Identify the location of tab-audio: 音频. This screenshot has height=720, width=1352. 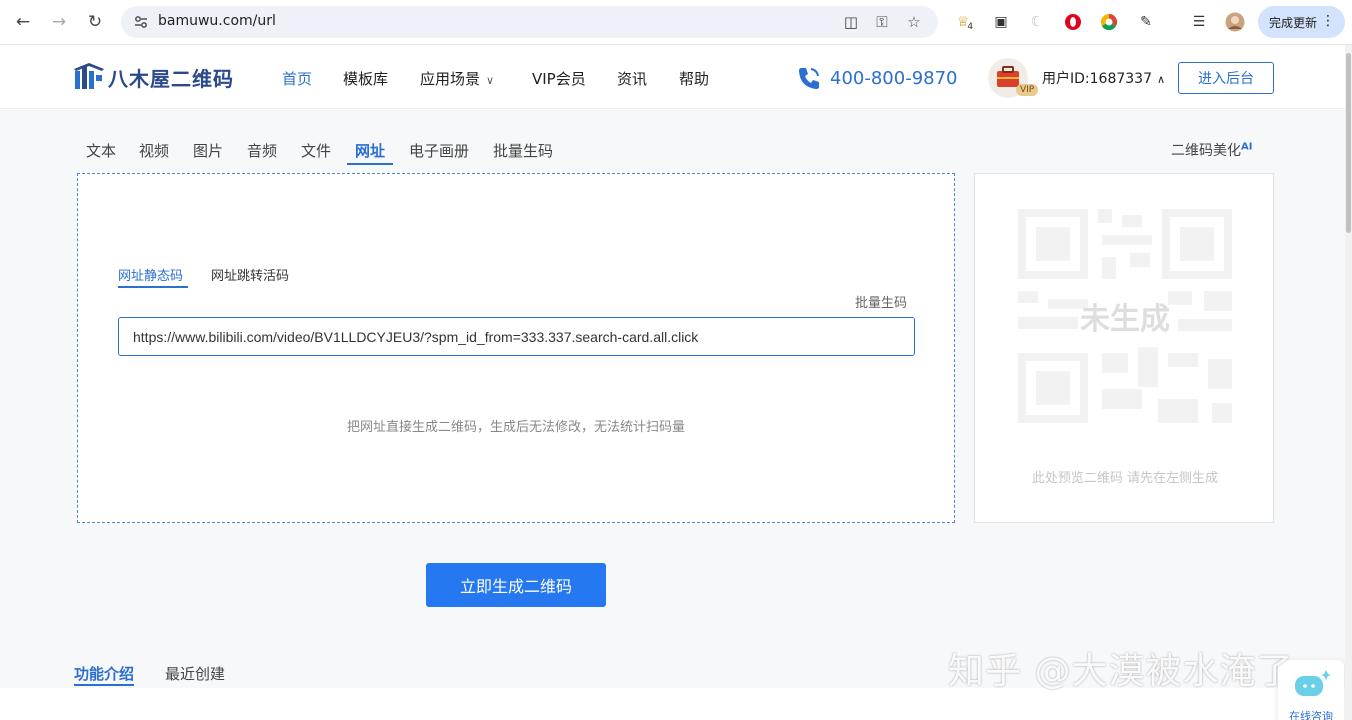
(262, 150).